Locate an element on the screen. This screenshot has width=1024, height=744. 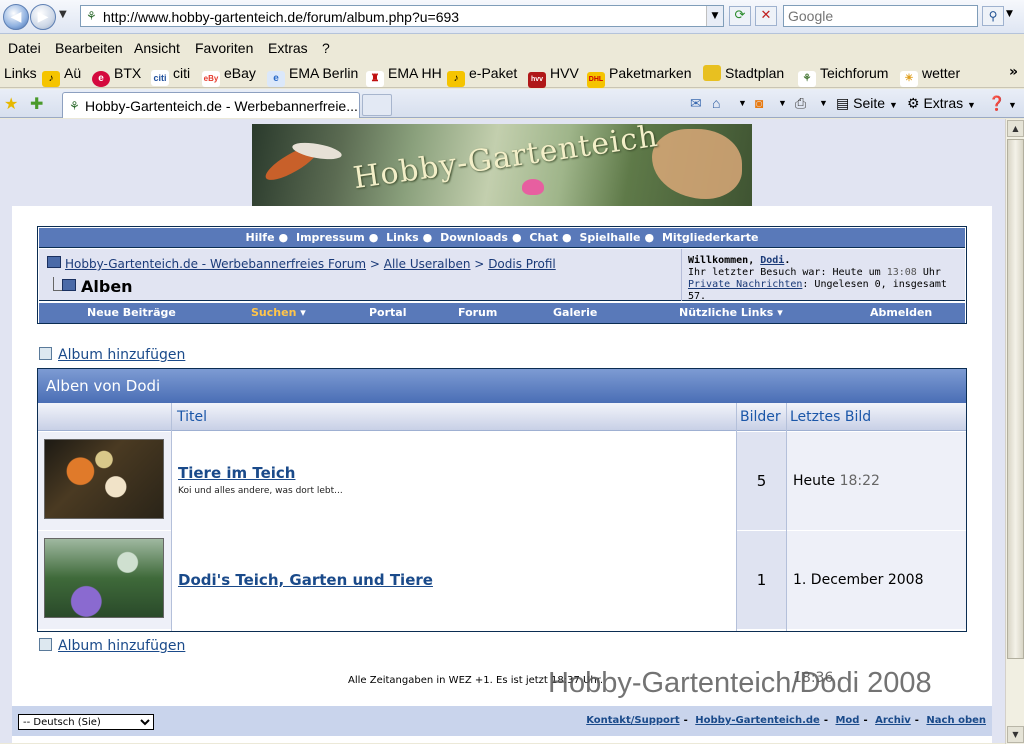
breadcrumb-profile: Dodis Profil is located at coordinates (522, 264).